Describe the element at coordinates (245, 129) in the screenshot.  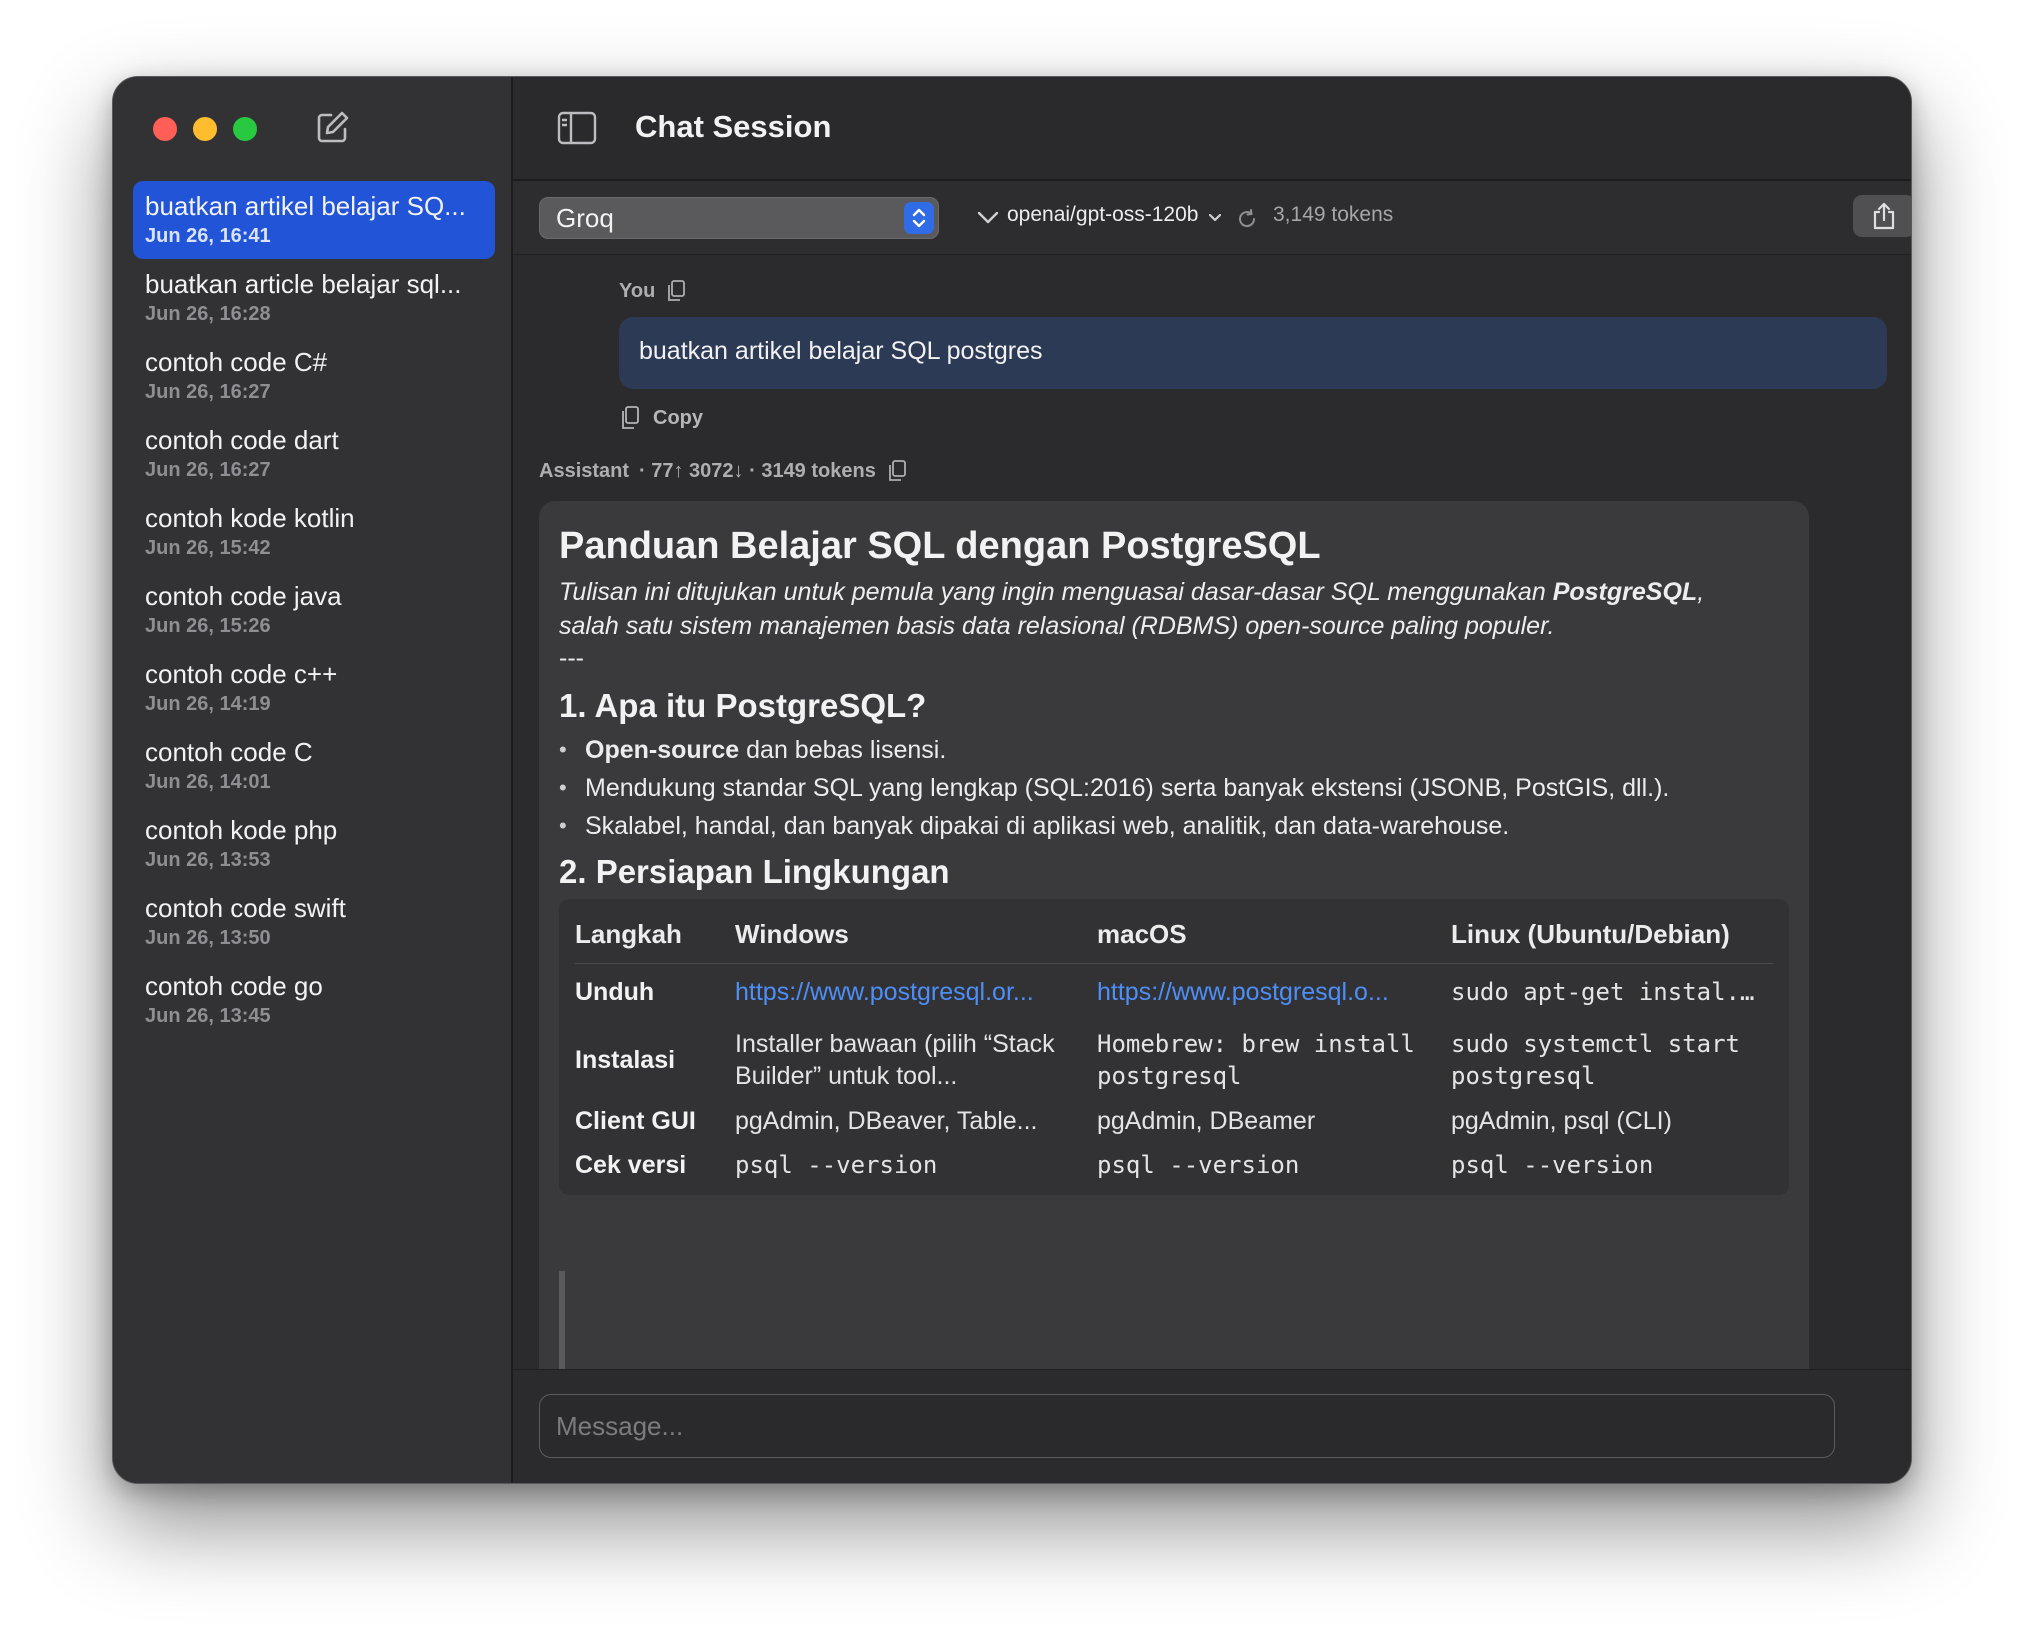
I see `zoom-window-button` at that location.